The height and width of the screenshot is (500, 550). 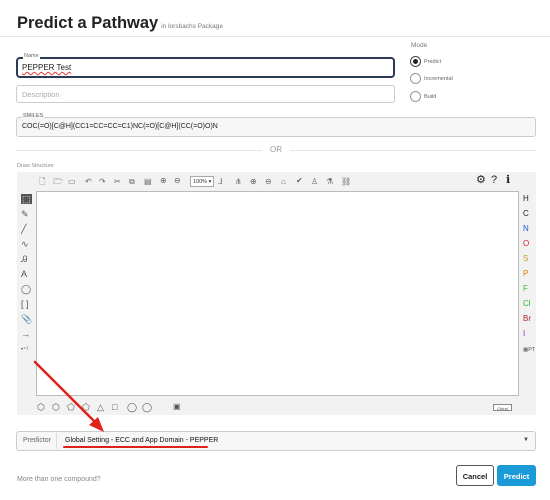 What do you see at coordinates (59, 479) in the screenshot?
I see `more-compounds-link: More than one compound?` at bounding box center [59, 479].